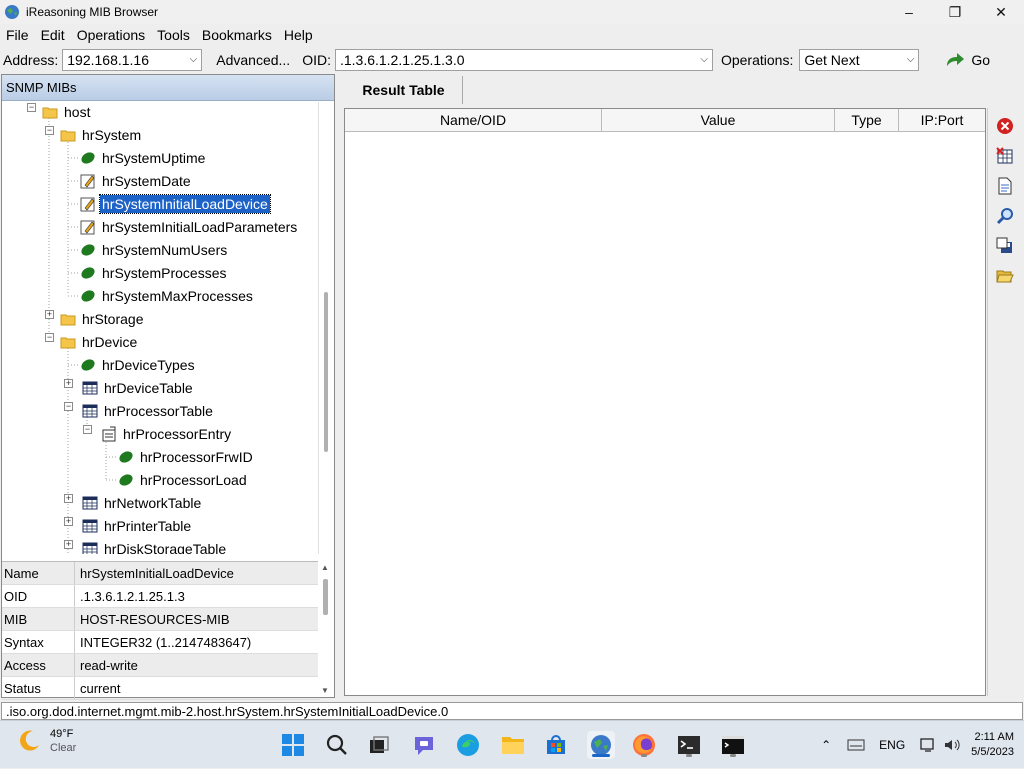 This screenshot has width=1024, height=769. Describe the element at coordinates (164, 273) in the screenshot. I see `tree-node-label: hrSystemProcesses` at that location.